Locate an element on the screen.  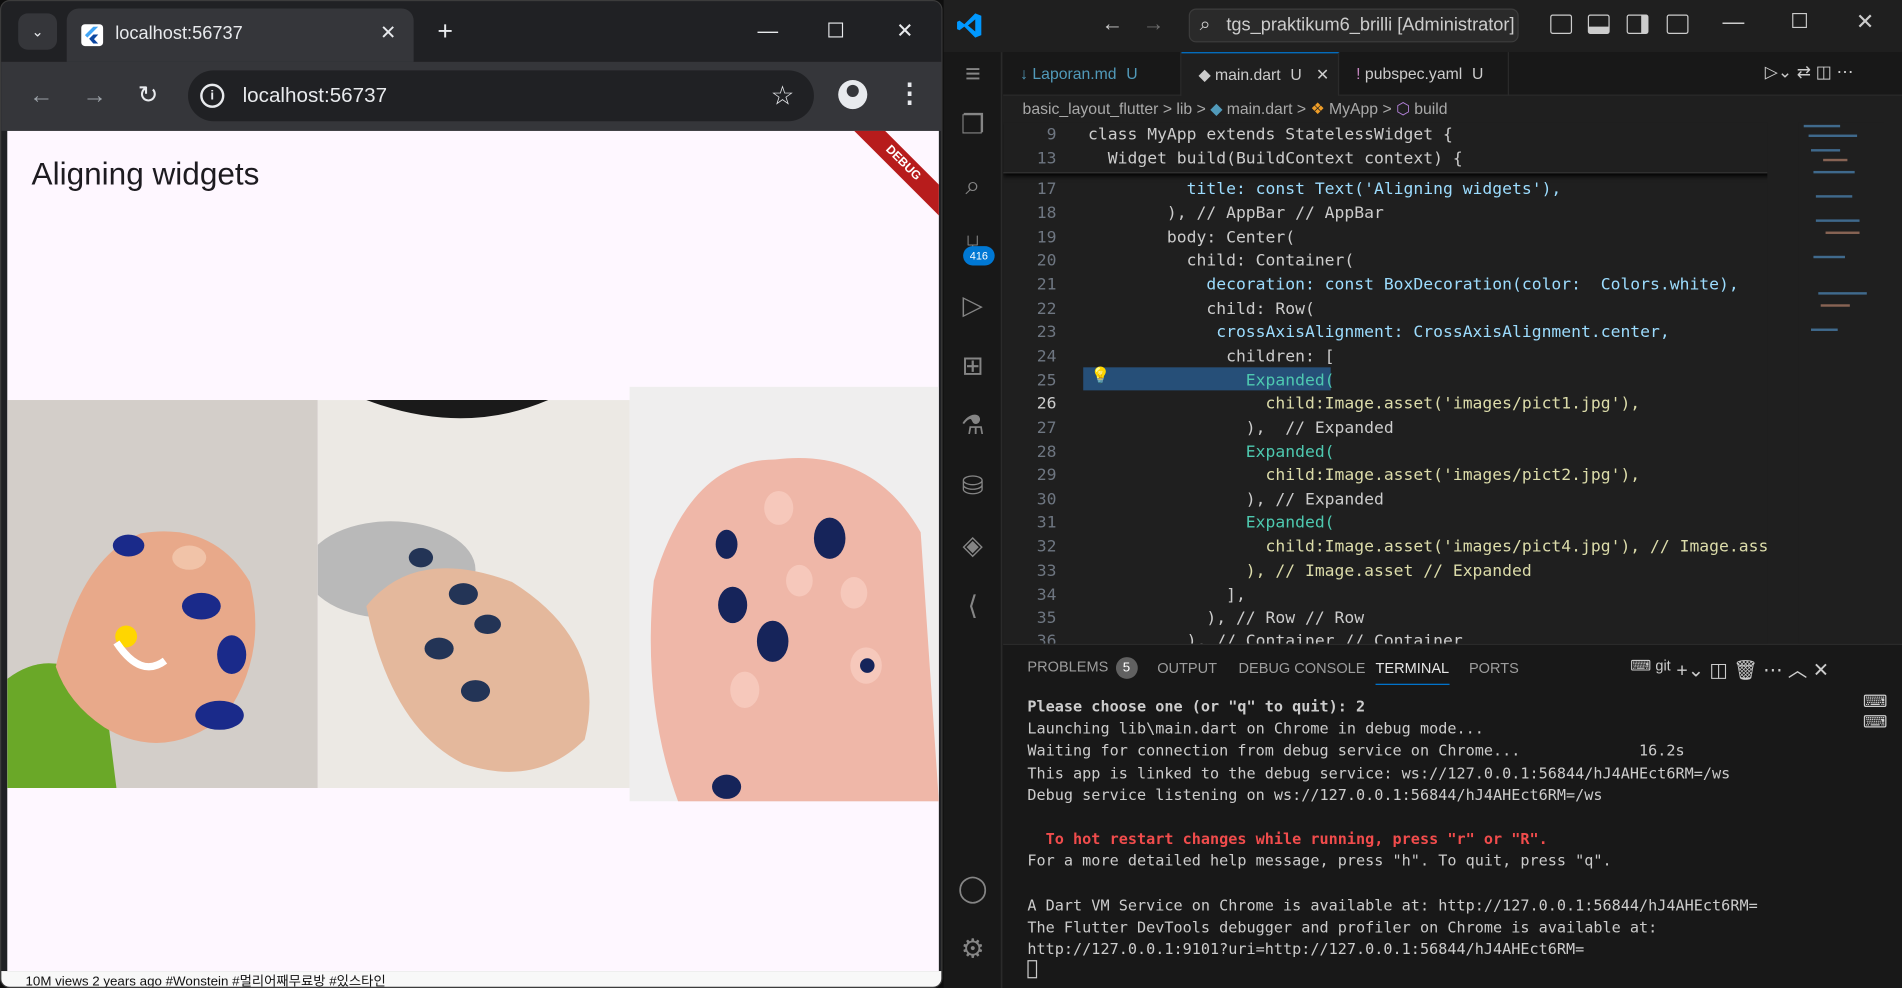
line-number: 28 is located at coordinates (1046, 452).